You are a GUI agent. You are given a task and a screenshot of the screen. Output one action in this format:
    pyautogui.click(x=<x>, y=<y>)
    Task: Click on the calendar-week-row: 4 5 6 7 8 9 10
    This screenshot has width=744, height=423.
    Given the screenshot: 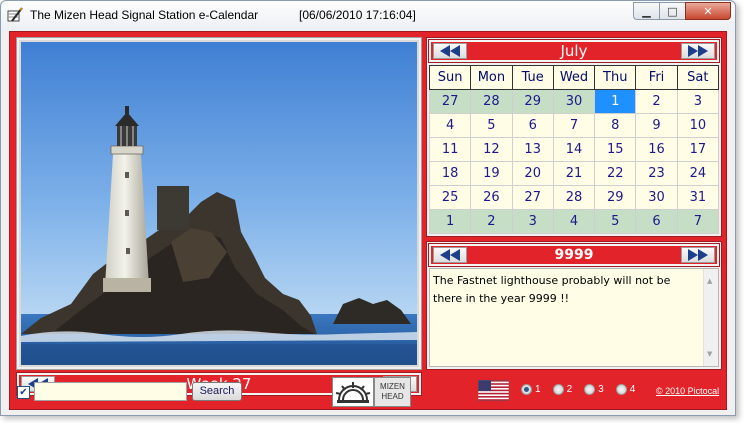 What is the action you would take?
    pyautogui.click(x=574, y=125)
    